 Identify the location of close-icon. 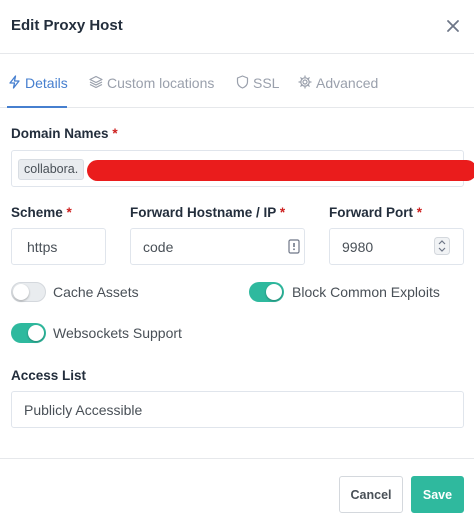
(453, 26).